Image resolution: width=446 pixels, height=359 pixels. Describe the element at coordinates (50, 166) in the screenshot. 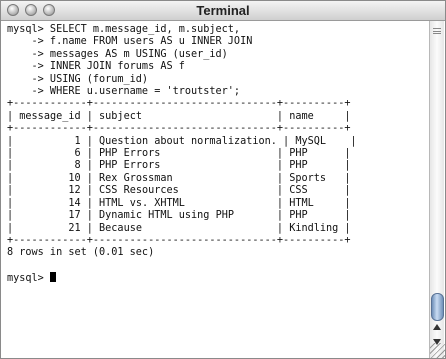

I see `table-cell-message-id: 8` at that location.